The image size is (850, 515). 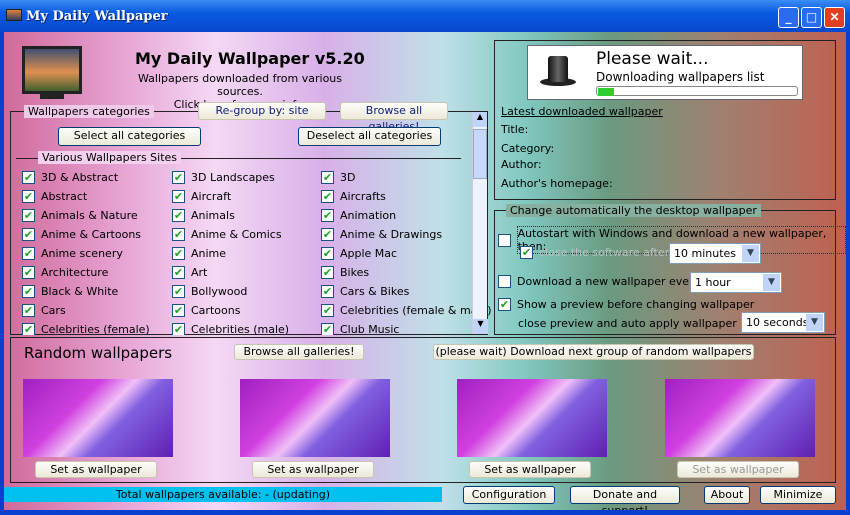 I want to click on category-checkbox: ✔ 3D, so click(x=338, y=177).